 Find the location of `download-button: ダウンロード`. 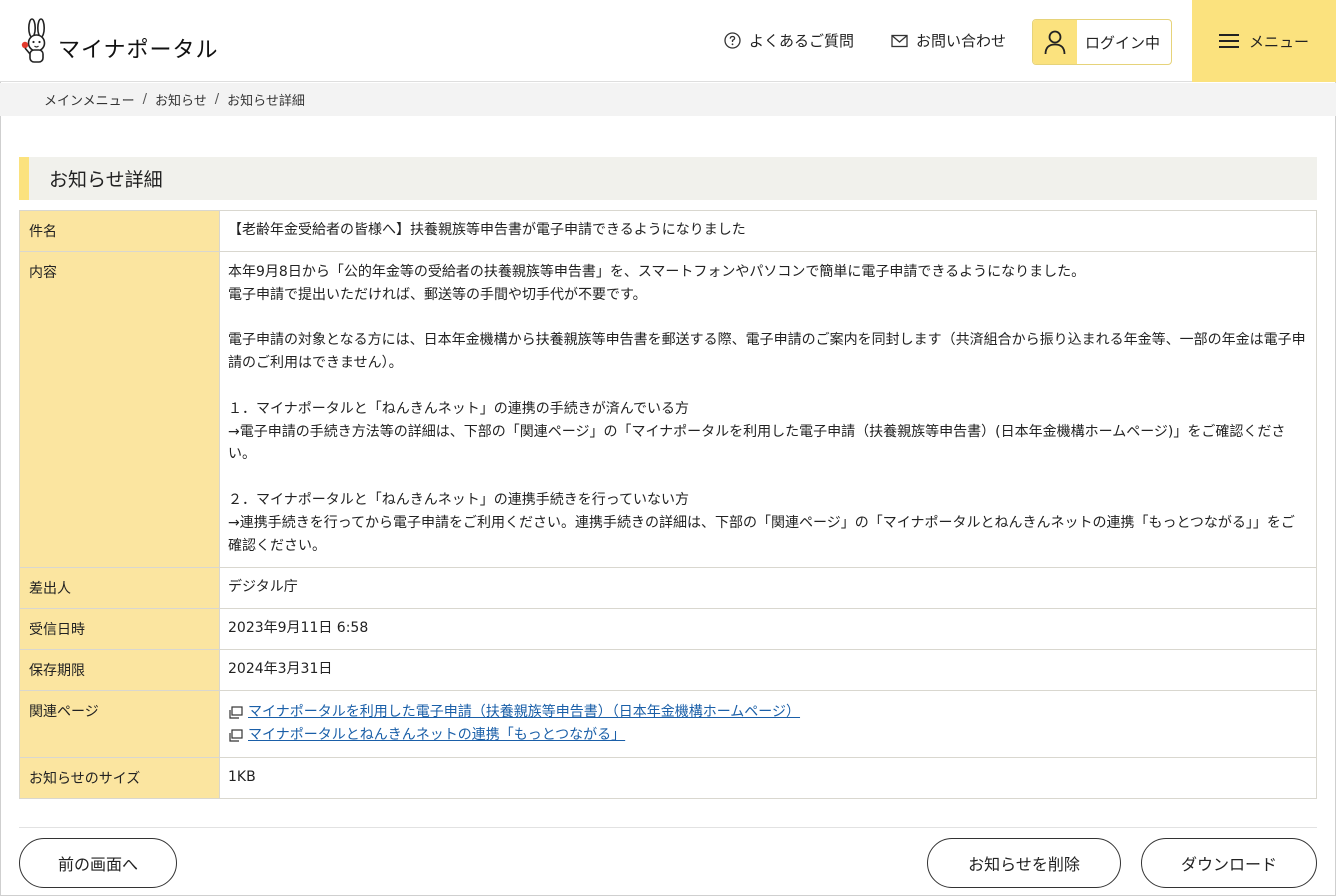

download-button: ダウンロード is located at coordinates (1229, 863).